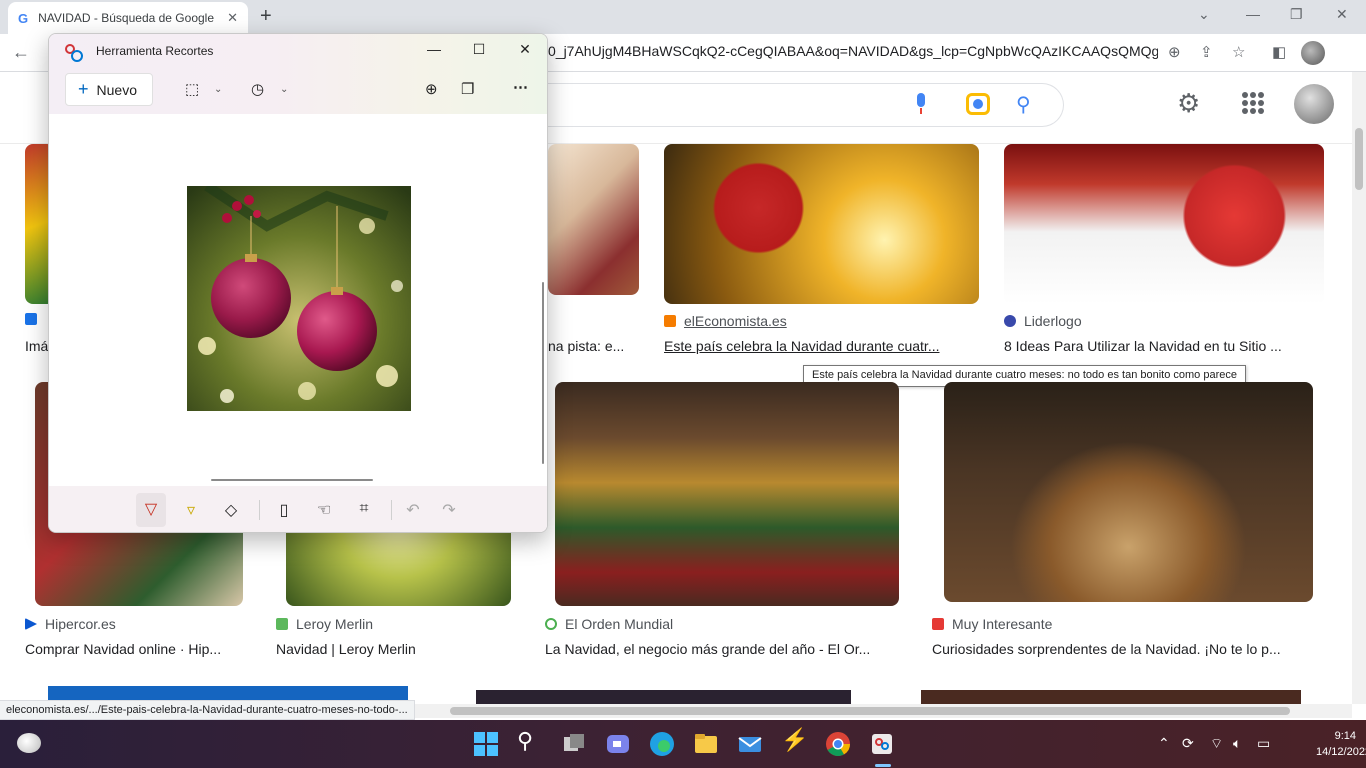 This screenshot has width=1366, height=768. Describe the element at coordinates (449, 510) in the screenshot. I see `redo-icon: ↷` at that location.